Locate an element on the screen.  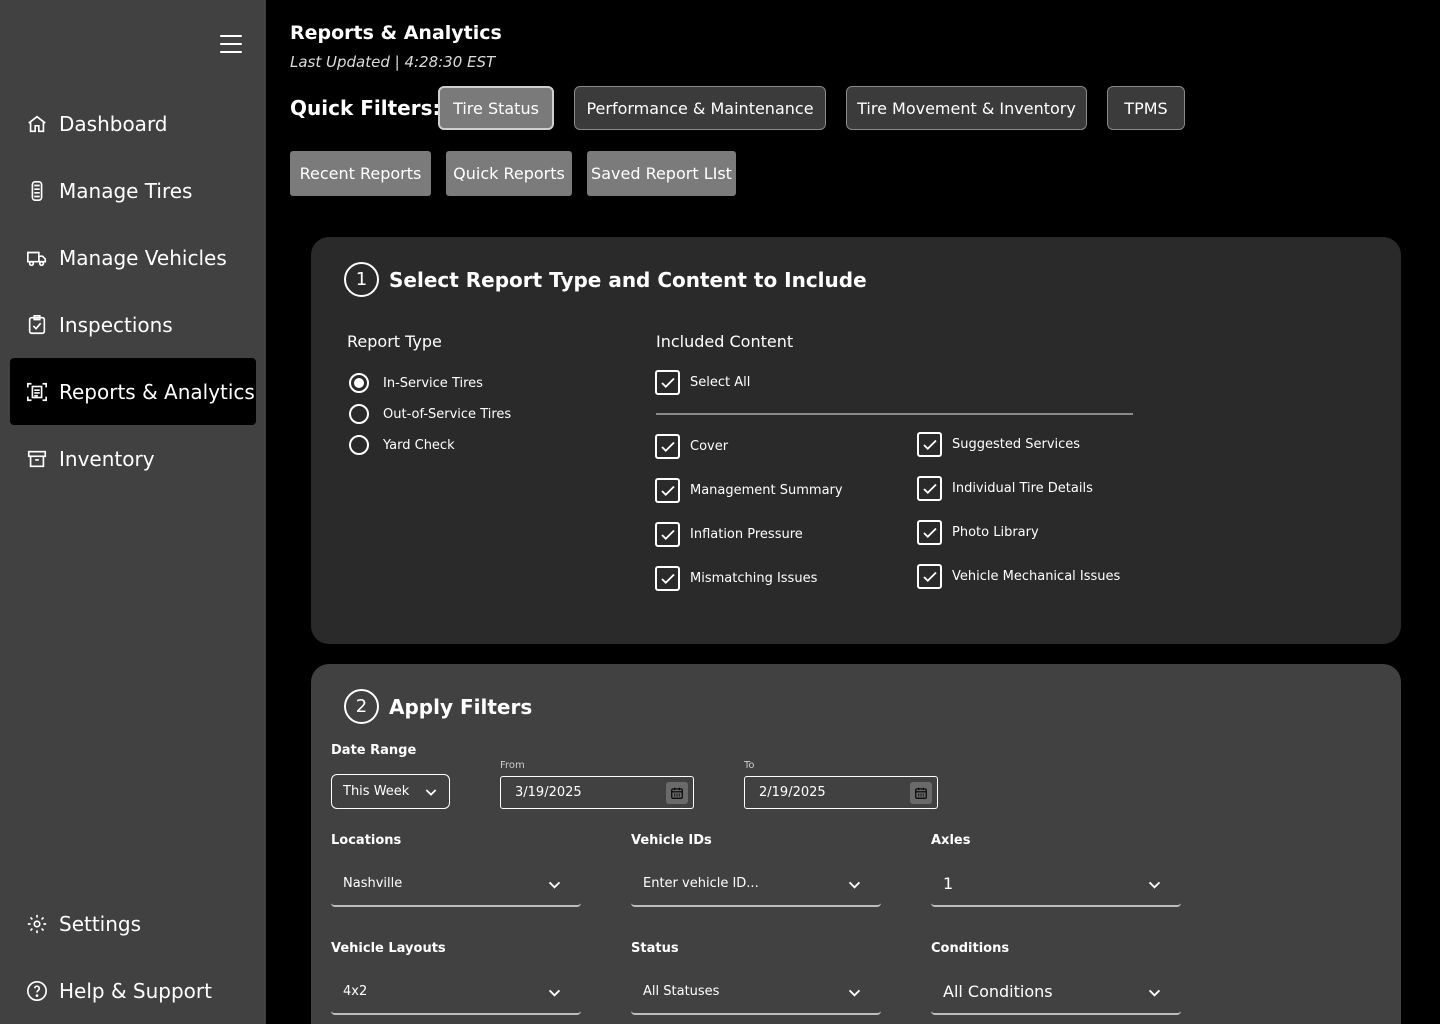
date-range-value: This Week is located at coordinates (376, 791).